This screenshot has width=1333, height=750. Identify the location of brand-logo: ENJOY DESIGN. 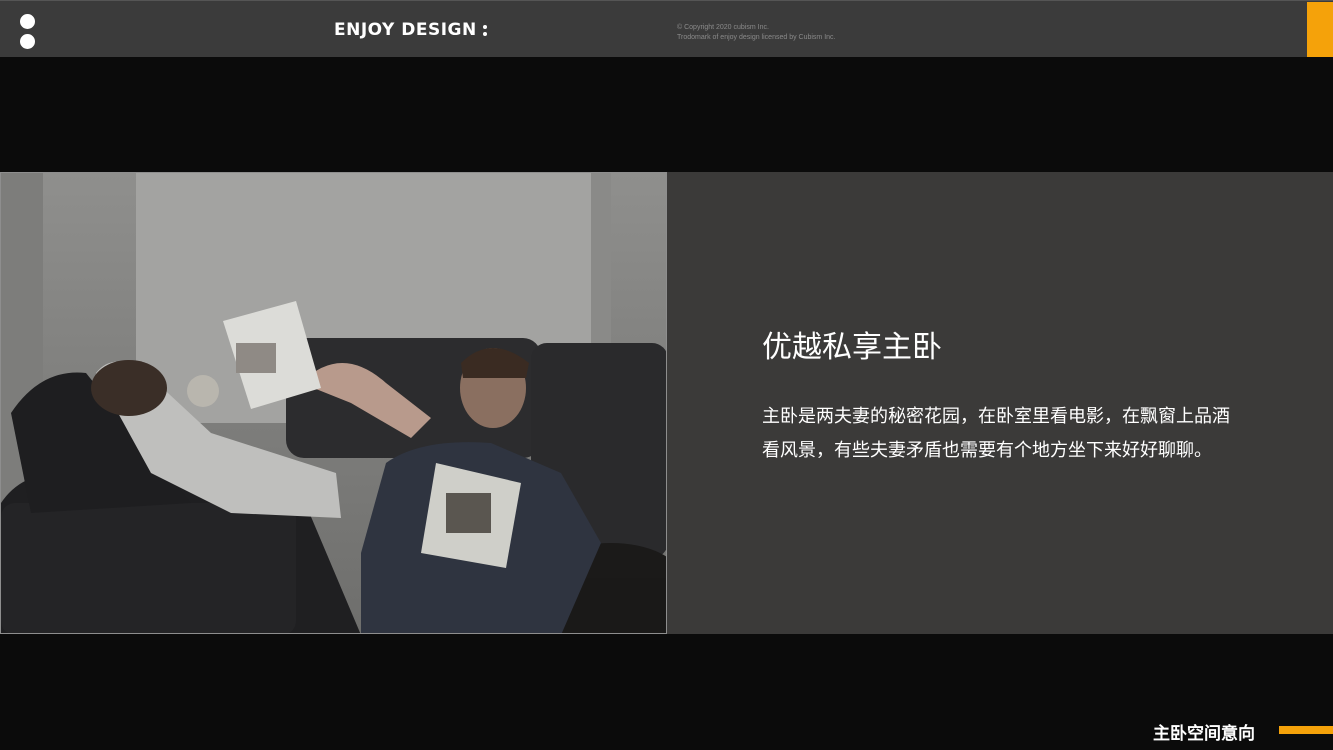
(411, 30).